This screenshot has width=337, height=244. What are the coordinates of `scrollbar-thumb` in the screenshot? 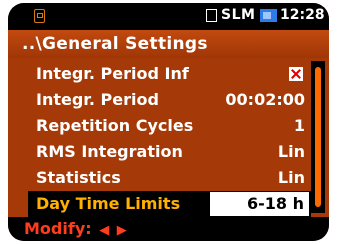 It's located at (318, 137).